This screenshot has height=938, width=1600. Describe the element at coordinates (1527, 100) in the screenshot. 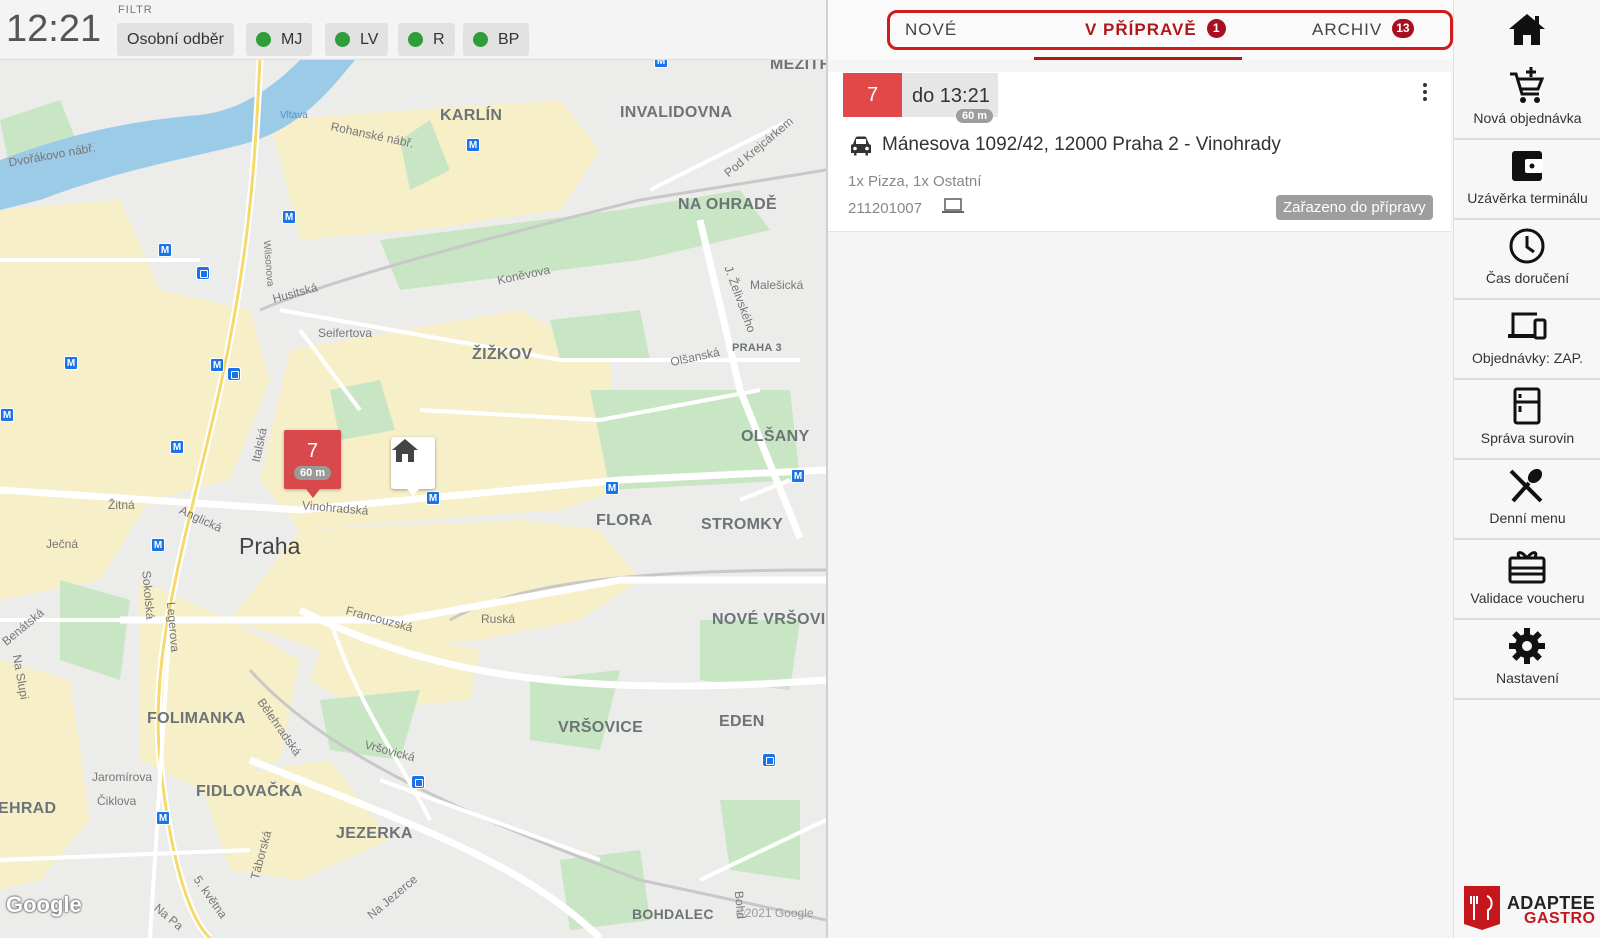

I see `new-order-button: Nová objednávka` at that location.